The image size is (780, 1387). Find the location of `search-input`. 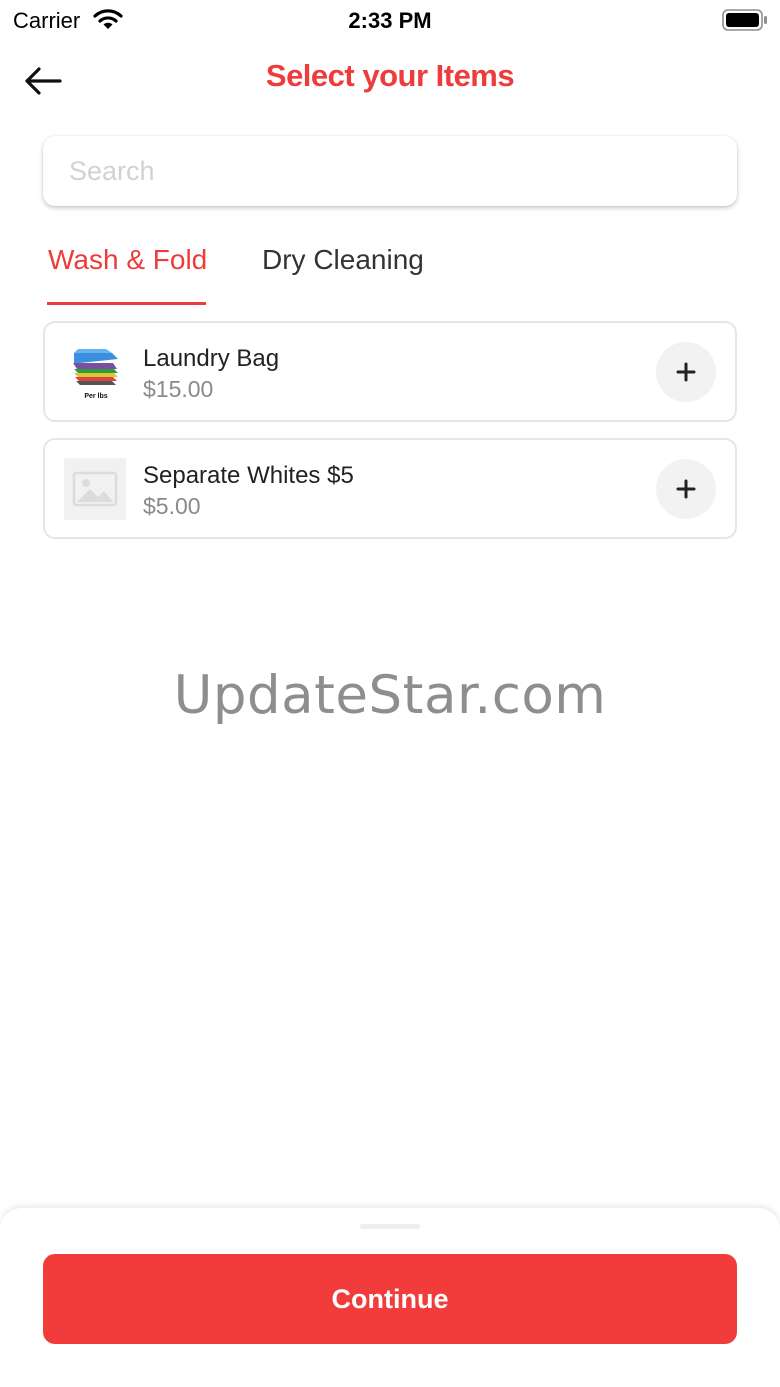

search-input is located at coordinates (390, 171).